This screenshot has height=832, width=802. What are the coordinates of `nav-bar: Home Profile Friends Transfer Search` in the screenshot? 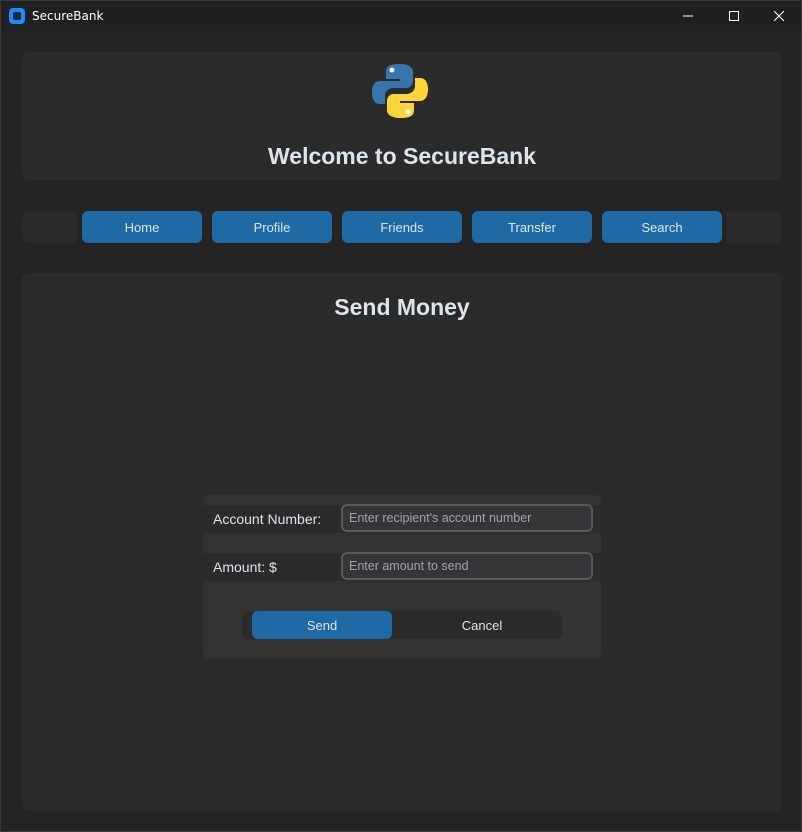 It's located at (402, 227).